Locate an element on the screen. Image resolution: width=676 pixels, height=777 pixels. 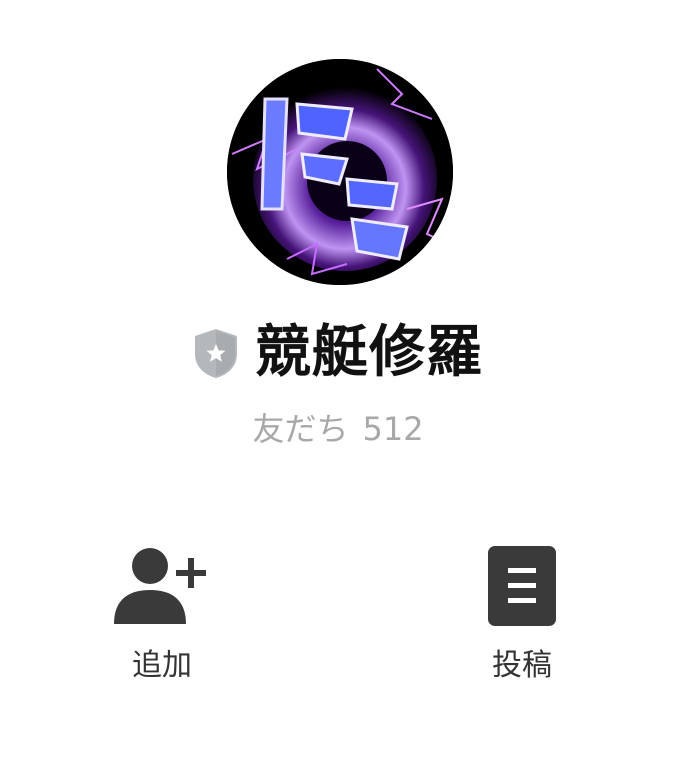
add-friend-label: 追加 is located at coordinates (162, 665).